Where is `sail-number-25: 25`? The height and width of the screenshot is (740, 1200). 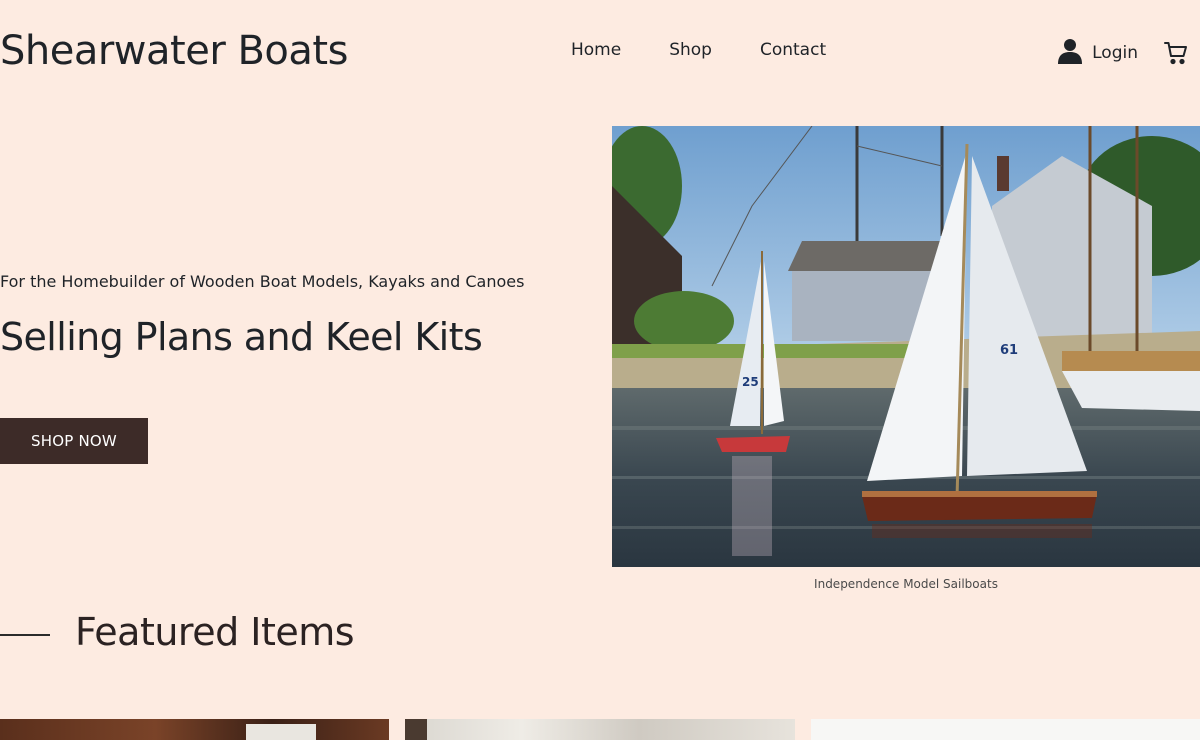
sail-number-25: 25 is located at coordinates (750, 382).